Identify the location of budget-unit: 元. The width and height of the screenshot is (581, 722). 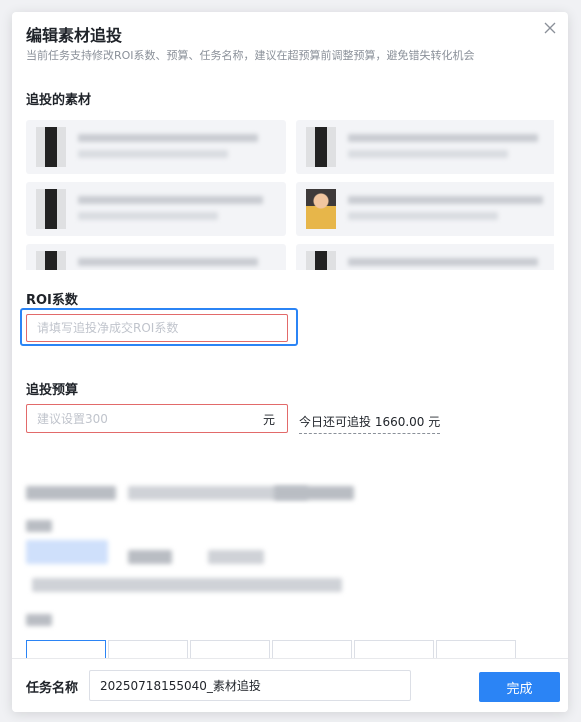
(269, 420).